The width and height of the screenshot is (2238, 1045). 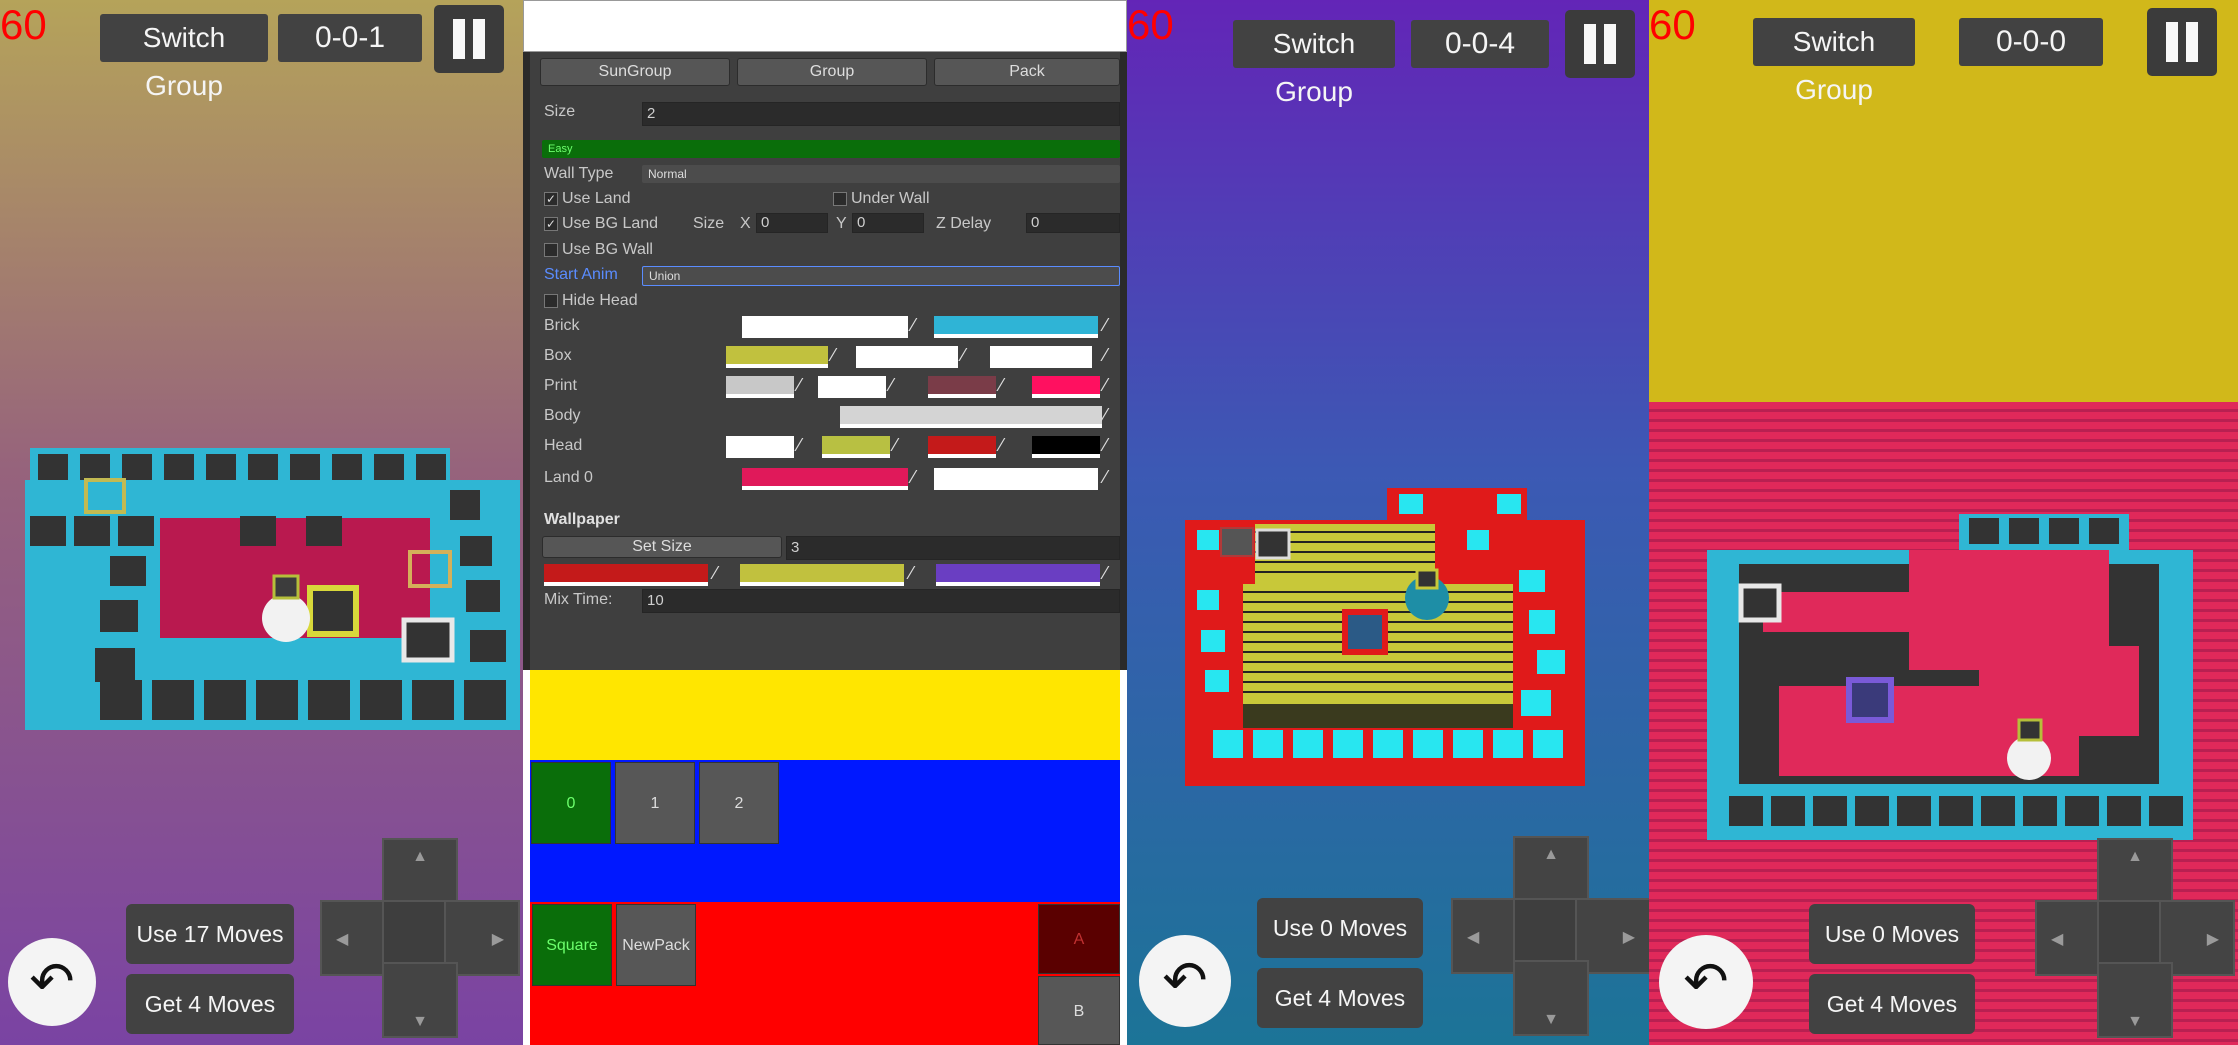 I want to click on row-label-land-0: Land 0, so click(x=568, y=477).